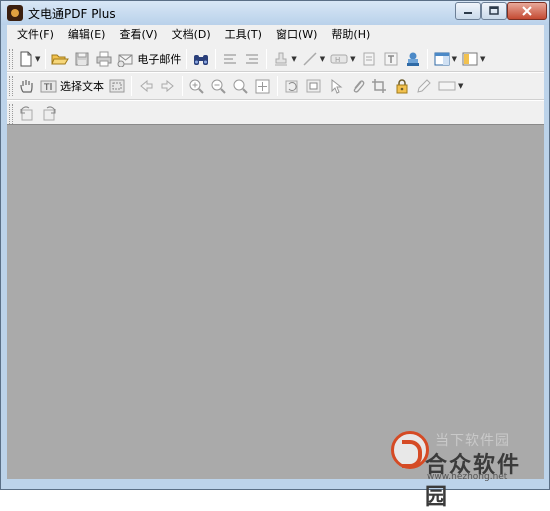 The height and width of the screenshot is (511, 550). I want to click on rotate-right-icon, so click(49, 113).